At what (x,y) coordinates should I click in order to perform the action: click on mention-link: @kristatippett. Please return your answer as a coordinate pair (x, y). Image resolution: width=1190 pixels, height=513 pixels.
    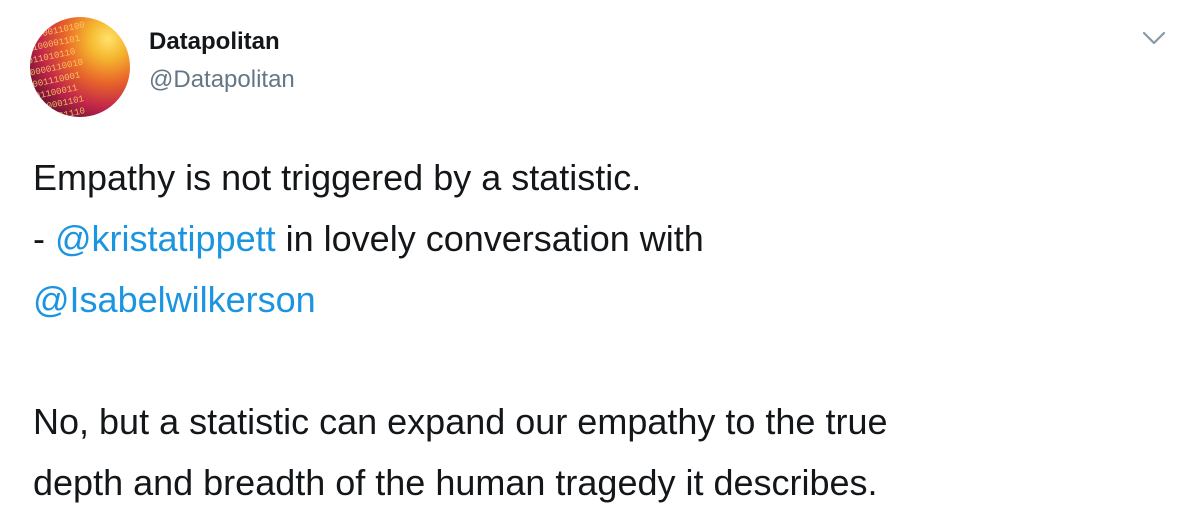
    Looking at the image, I should click on (165, 238).